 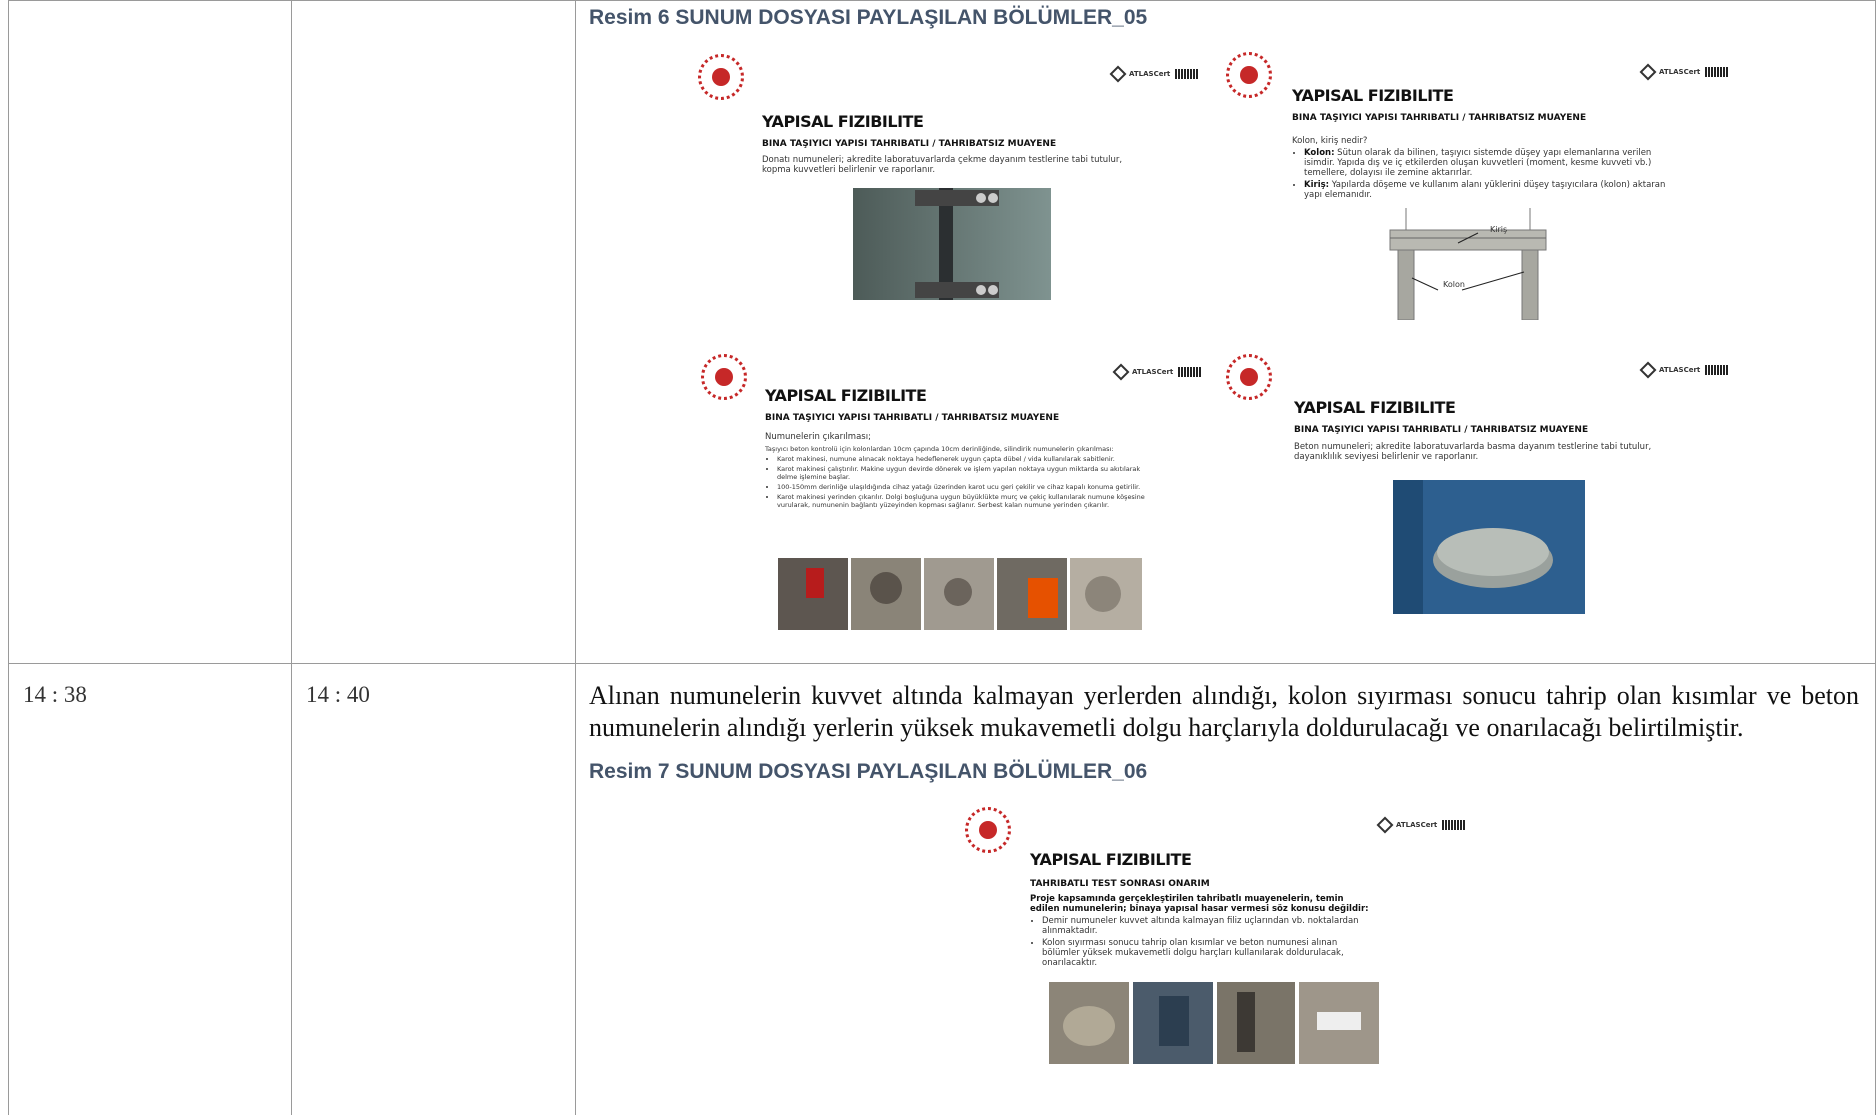 What do you see at coordinates (952, 244) in the screenshot?
I see `tensile-test-photo` at bounding box center [952, 244].